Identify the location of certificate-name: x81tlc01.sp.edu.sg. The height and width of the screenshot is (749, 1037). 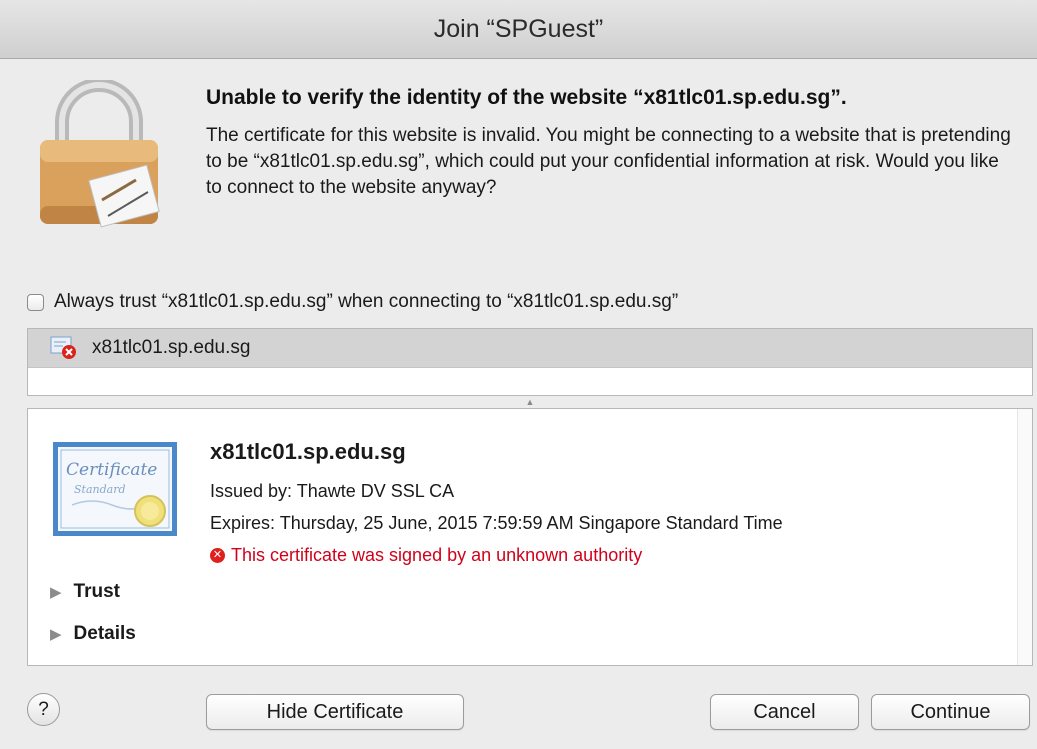
(308, 451).